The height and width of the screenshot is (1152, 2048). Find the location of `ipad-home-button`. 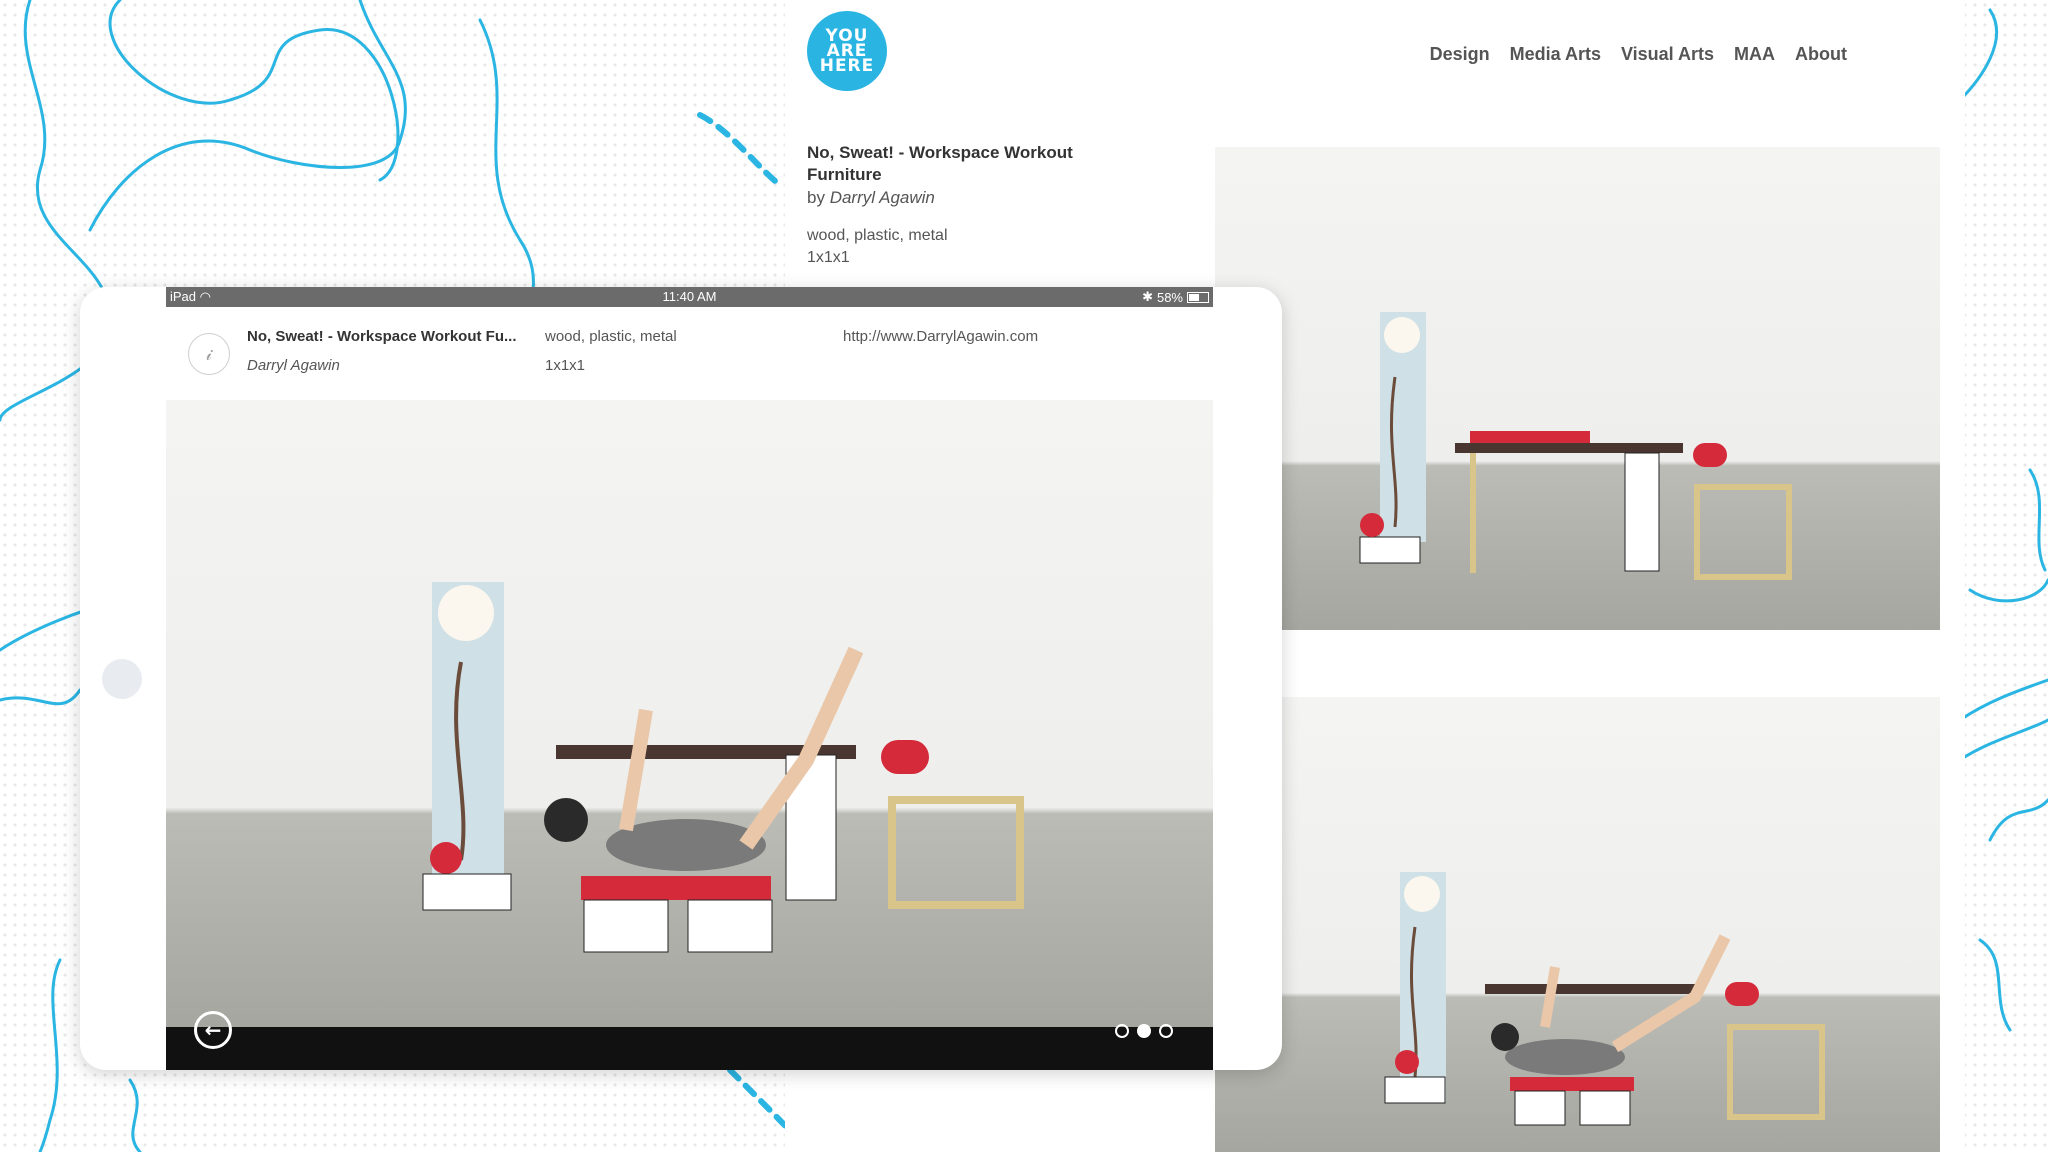

ipad-home-button is located at coordinates (122, 679).